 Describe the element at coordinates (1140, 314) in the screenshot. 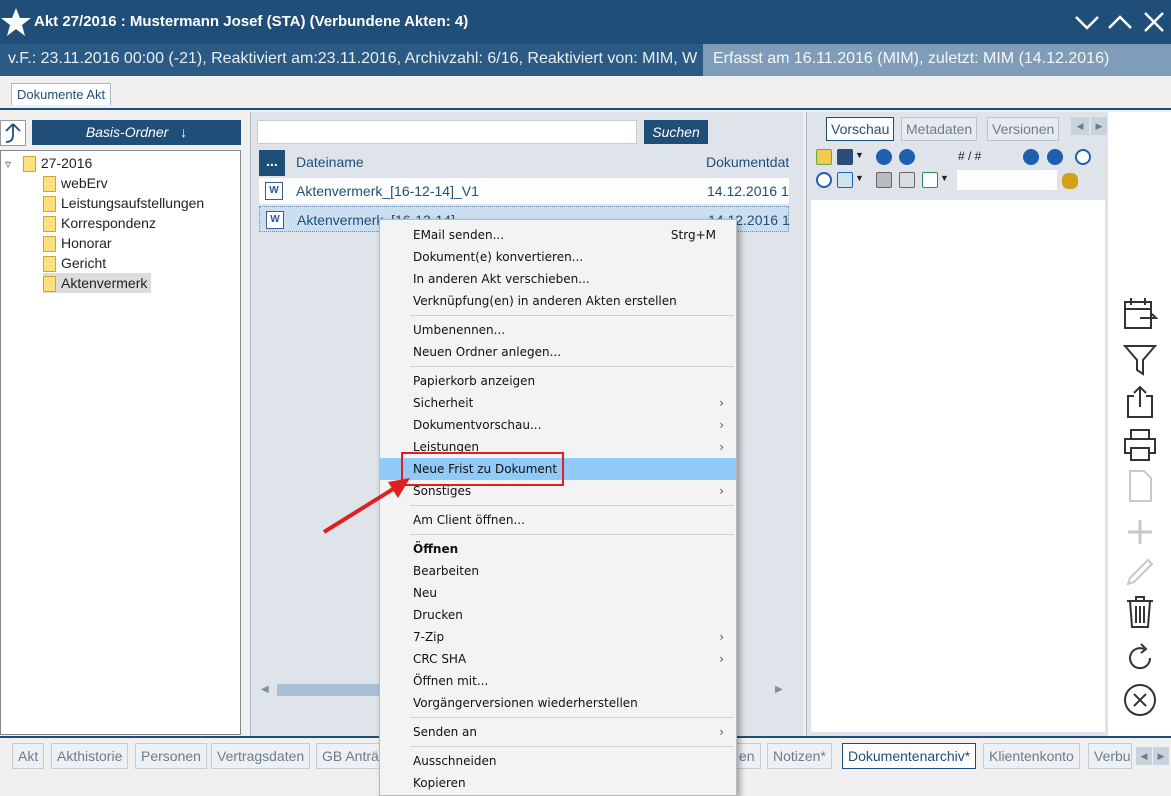

I see `calendar-export-icon` at that location.